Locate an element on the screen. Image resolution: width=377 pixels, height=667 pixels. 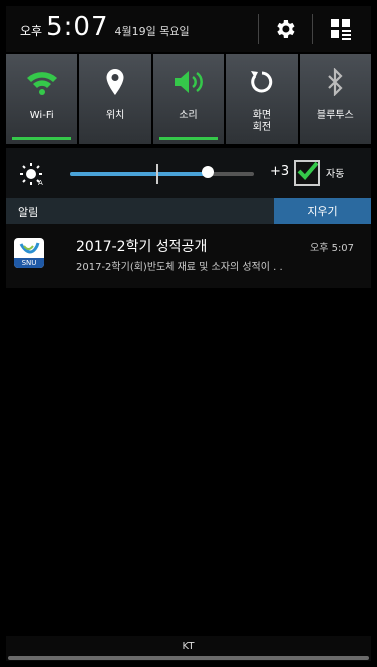
brightness-row: A +3 자동 is located at coordinates (188, 173).